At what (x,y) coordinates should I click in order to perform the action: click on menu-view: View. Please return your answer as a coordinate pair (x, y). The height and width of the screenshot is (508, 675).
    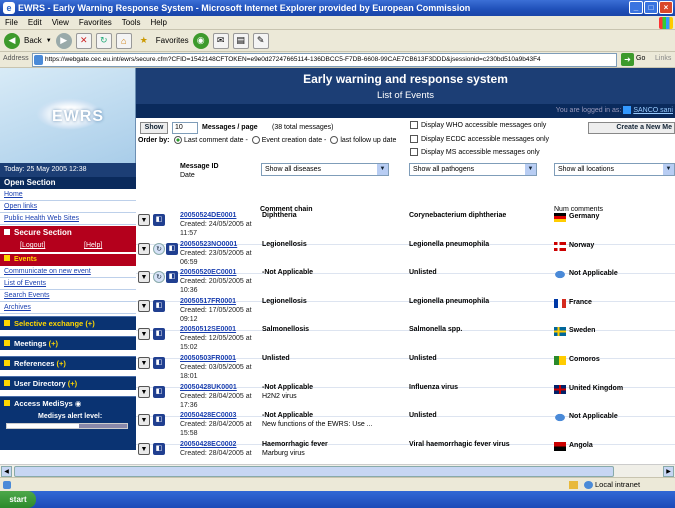
    Looking at the image, I should click on (60, 23).